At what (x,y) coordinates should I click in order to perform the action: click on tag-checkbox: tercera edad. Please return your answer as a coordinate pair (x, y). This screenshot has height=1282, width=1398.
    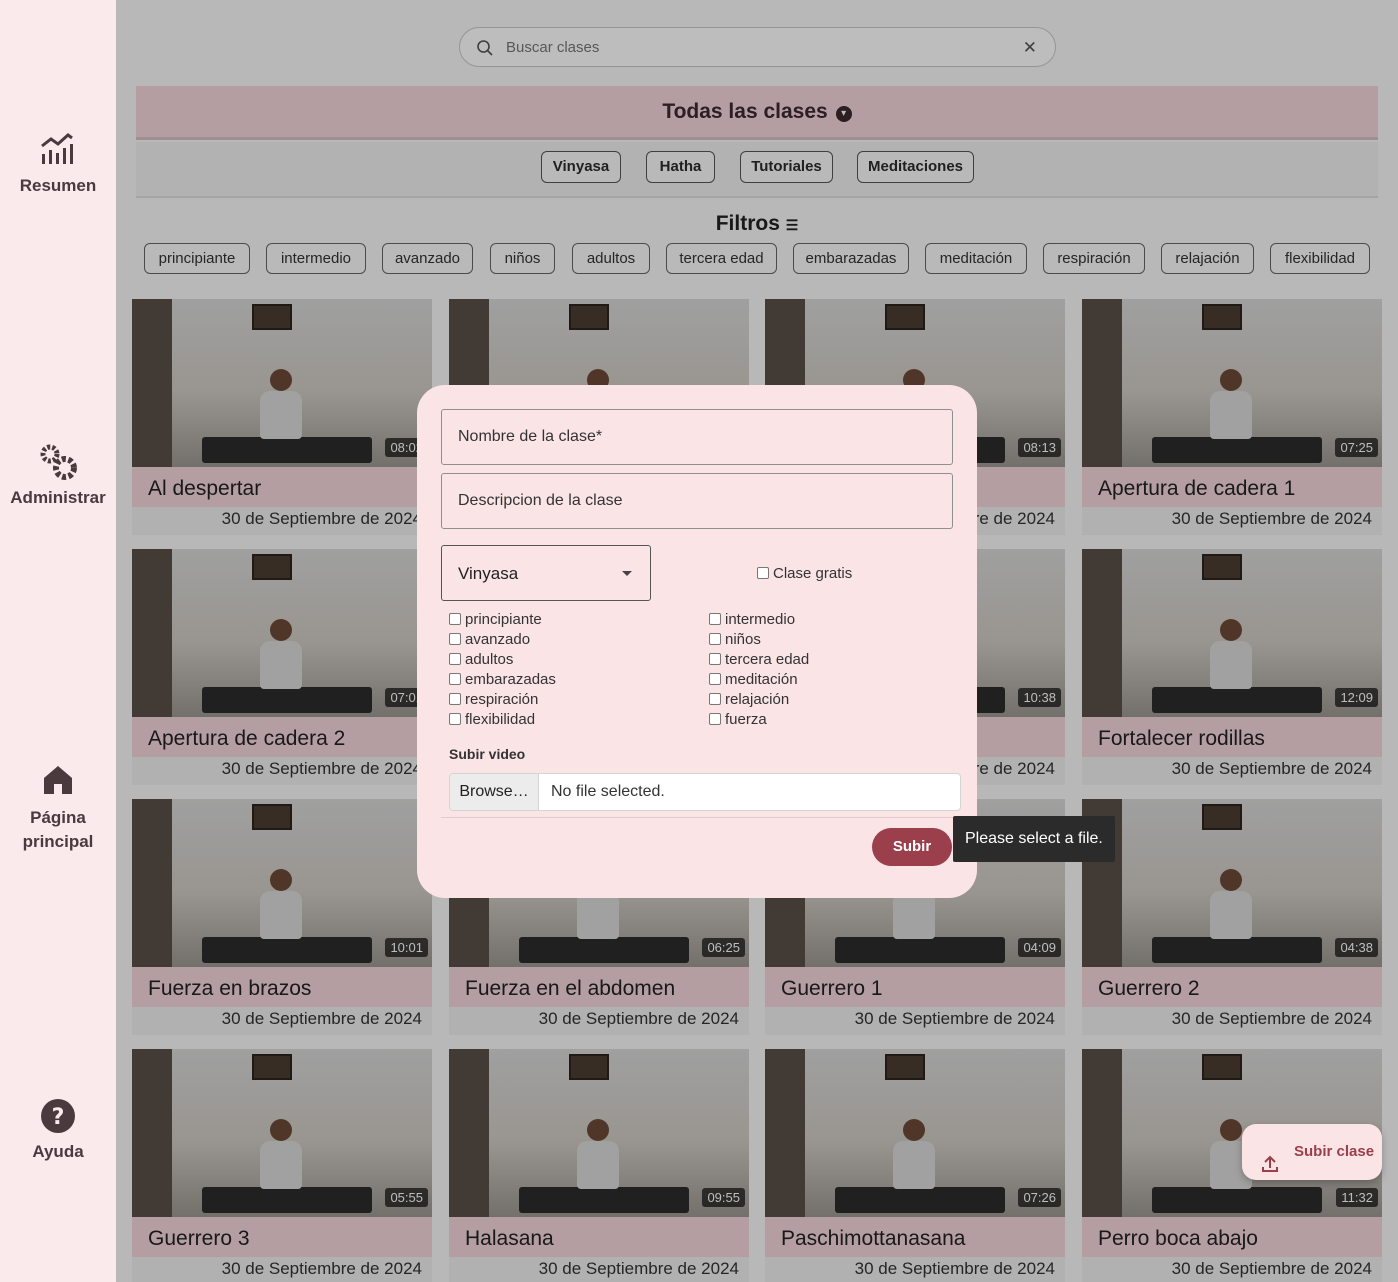
    Looking at the image, I should click on (759, 659).